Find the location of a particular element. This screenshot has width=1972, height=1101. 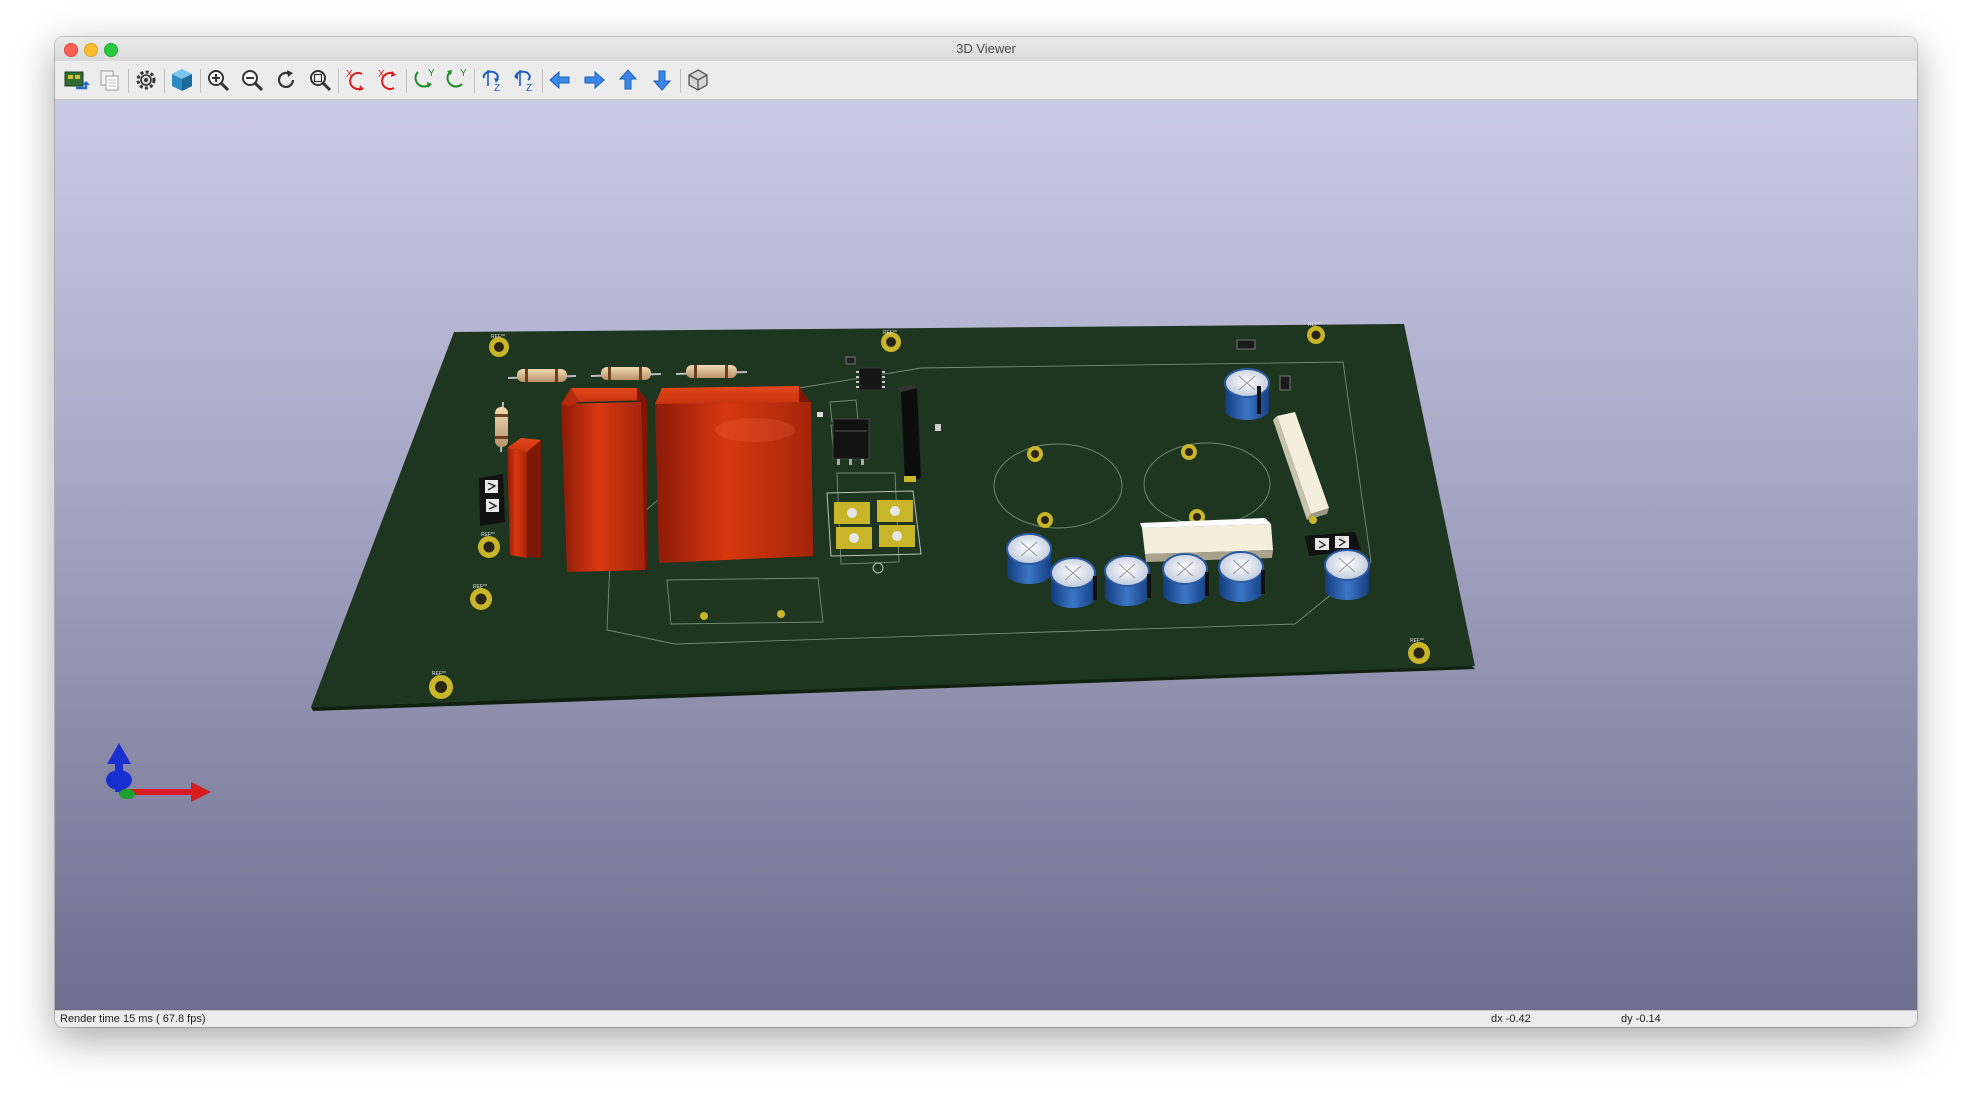

render-cube-icon is located at coordinates (182, 80).